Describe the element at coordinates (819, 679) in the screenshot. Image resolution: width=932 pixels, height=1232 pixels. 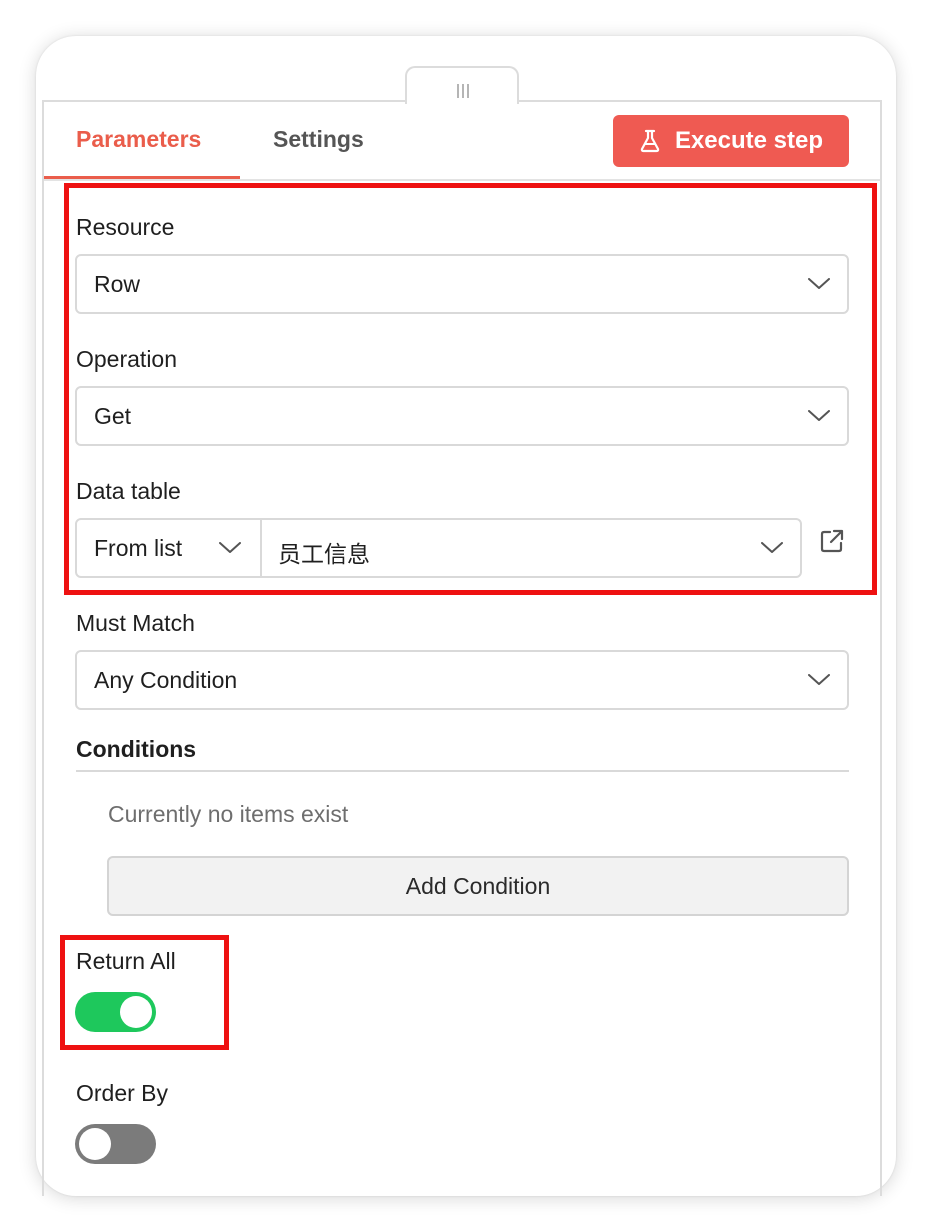
I see `chevron-down-icon` at that location.